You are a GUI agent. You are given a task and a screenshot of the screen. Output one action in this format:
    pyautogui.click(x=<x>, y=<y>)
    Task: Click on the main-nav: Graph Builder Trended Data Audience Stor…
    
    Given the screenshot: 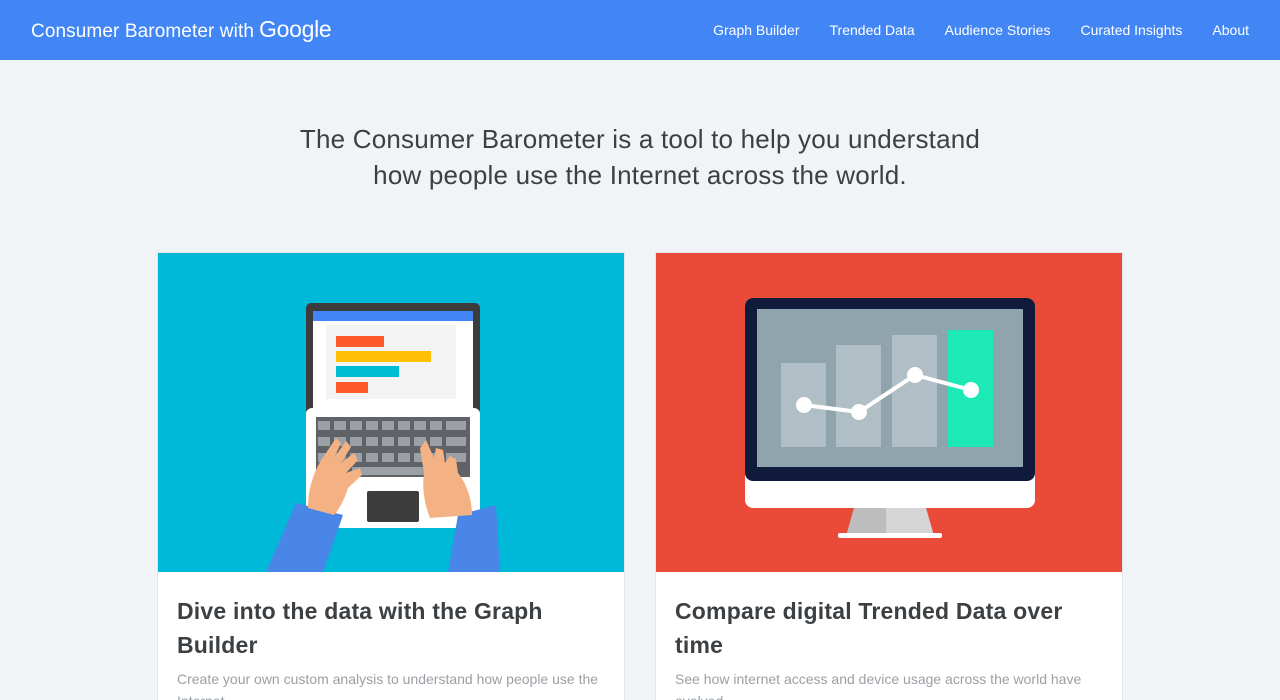 What is the action you would take?
    pyautogui.click(x=966, y=30)
    